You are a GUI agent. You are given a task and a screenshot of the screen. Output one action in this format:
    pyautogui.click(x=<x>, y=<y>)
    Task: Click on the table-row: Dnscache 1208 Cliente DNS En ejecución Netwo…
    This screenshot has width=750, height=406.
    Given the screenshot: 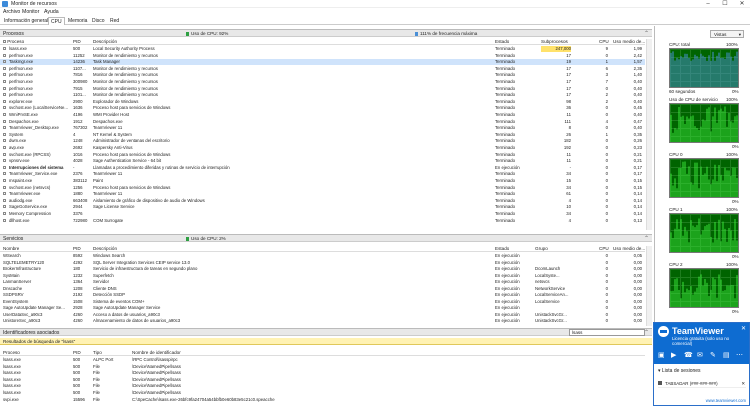 What is the action you would take?
    pyautogui.click(x=322, y=289)
    